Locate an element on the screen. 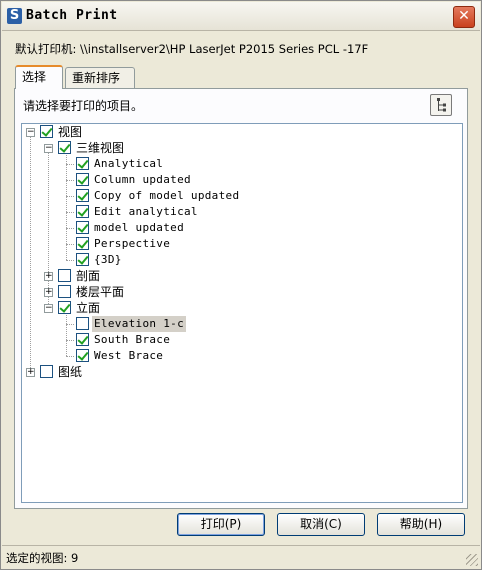  tree-item-label: Perspective is located at coordinates (132, 243).